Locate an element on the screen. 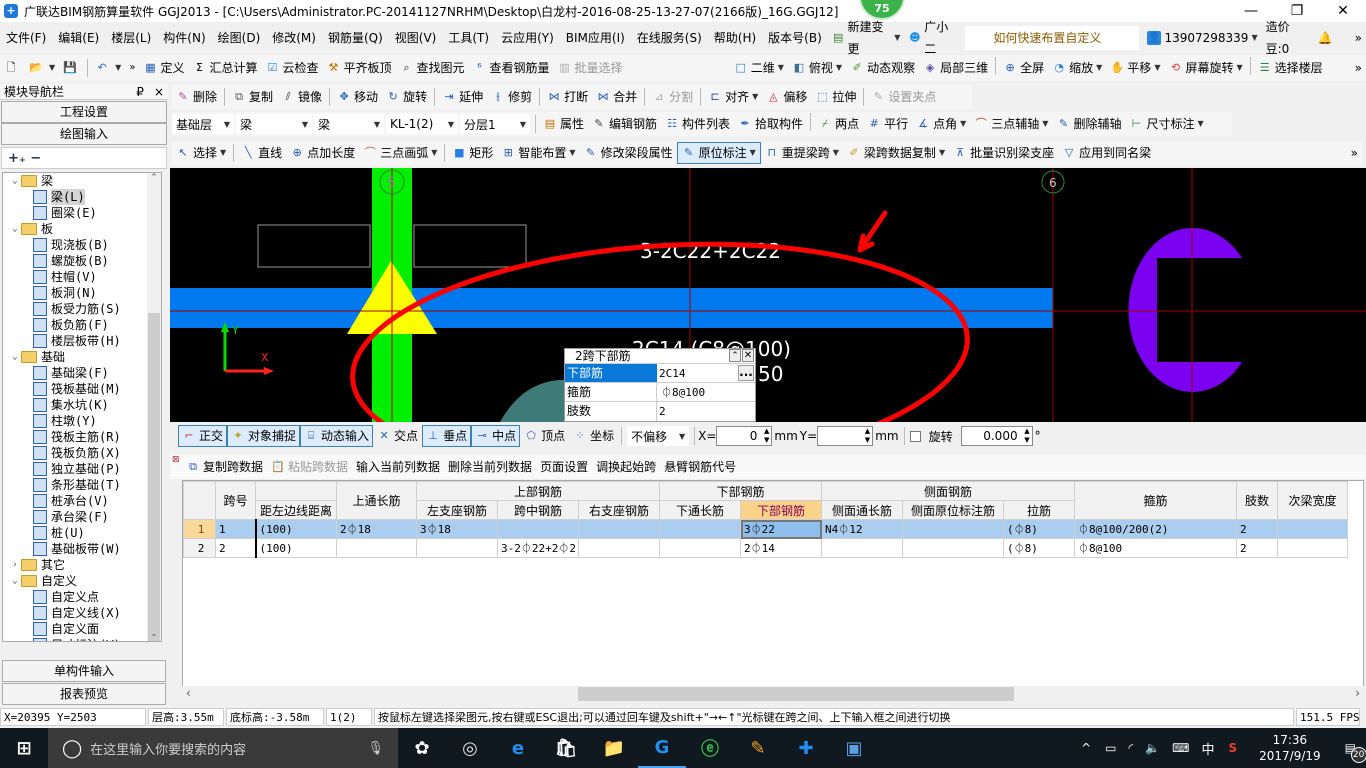  menu-item: 修改(M) is located at coordinates (294, 38).